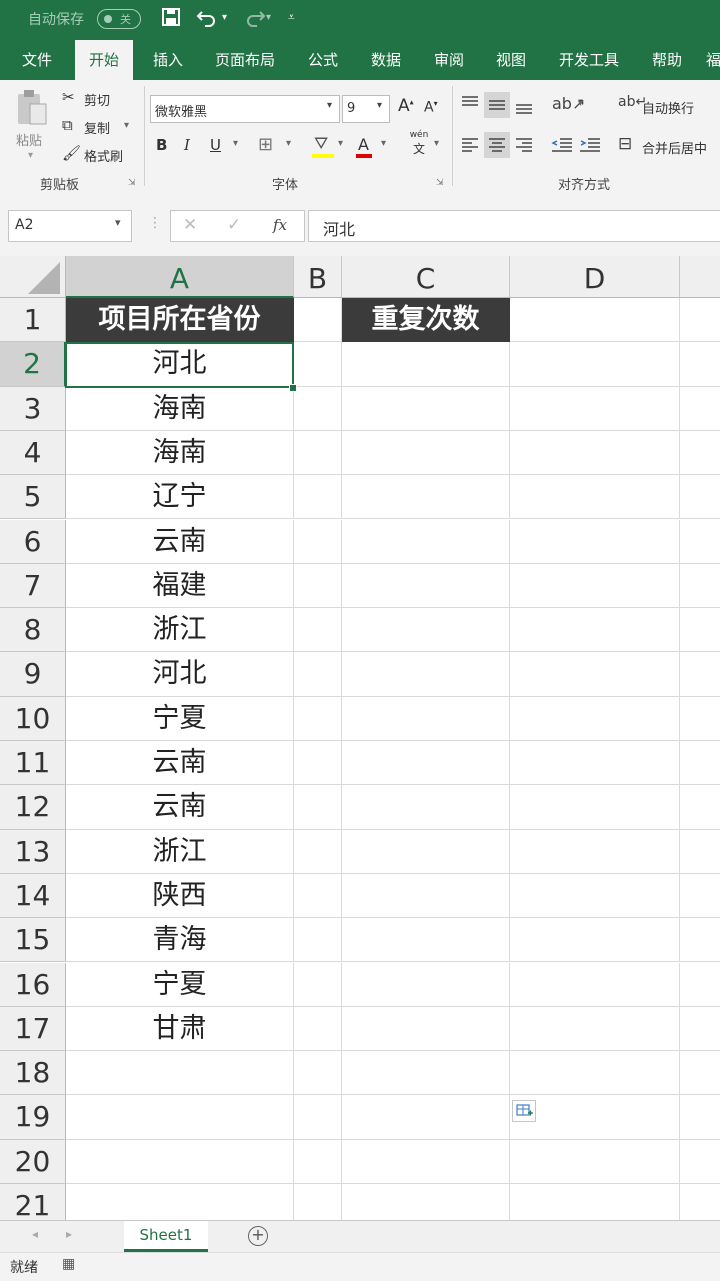 Image resolution: width=720 pixels, height=1281 pixels. I want to click on cell-A16: 宁夏, so click(180, 984).